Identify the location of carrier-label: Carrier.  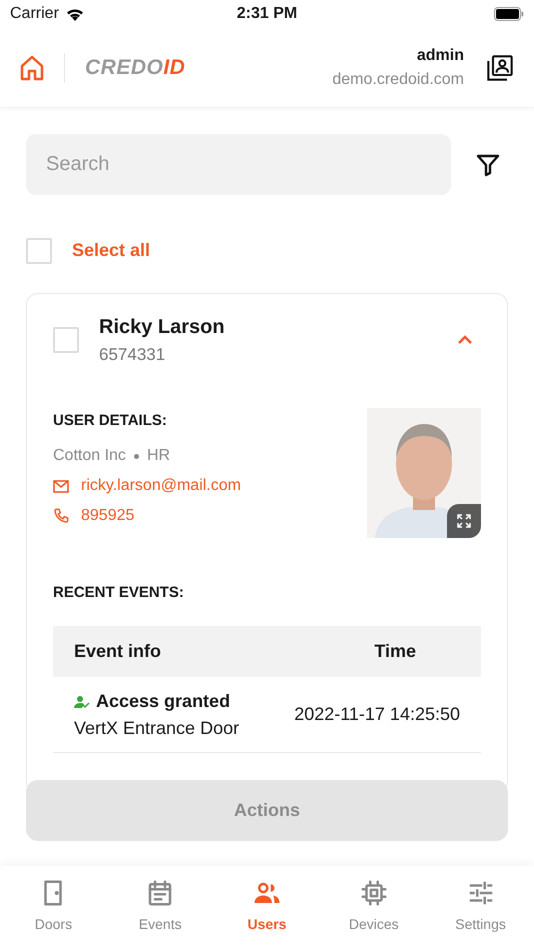
(34, 14).